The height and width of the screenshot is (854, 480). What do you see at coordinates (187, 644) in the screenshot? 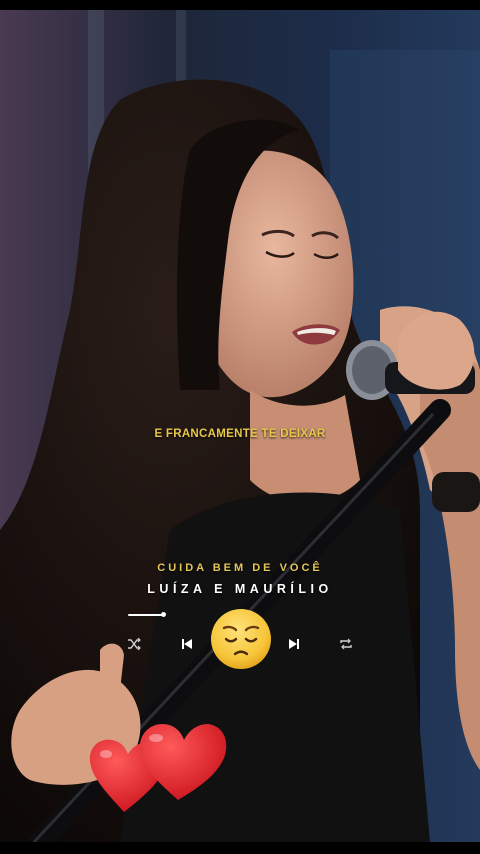
I see `skip-previous-icon` at bounding box center [187, 644].